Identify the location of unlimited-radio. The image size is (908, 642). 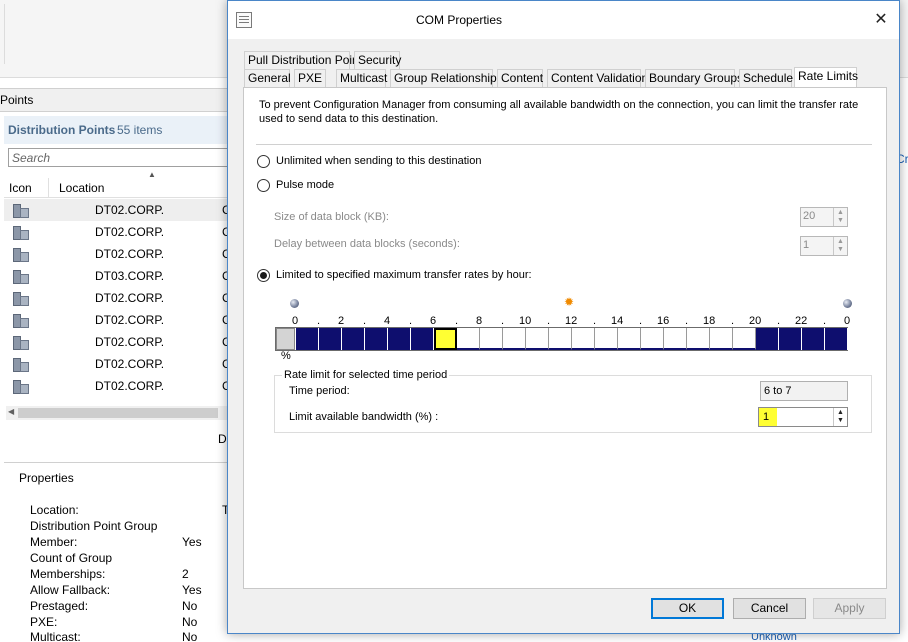
(263, 161).